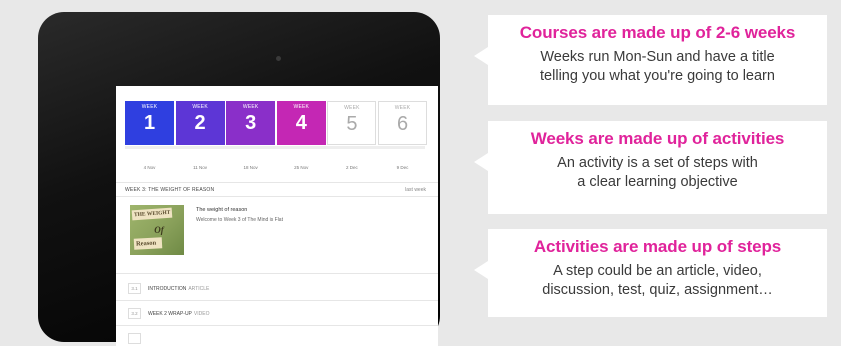  I want to click on activity-thumbnail: THE WEIGHT Of Reason, so click(157, 230).